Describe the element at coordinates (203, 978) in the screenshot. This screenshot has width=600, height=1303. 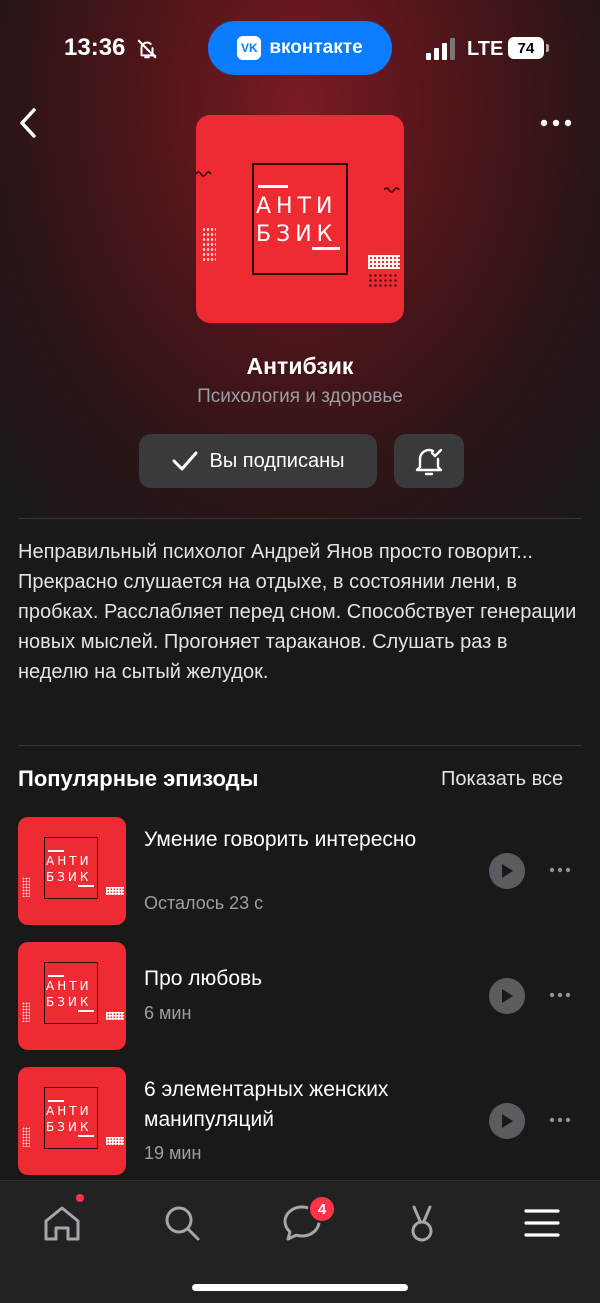
I see `episode-title: Про любовь` at that location.